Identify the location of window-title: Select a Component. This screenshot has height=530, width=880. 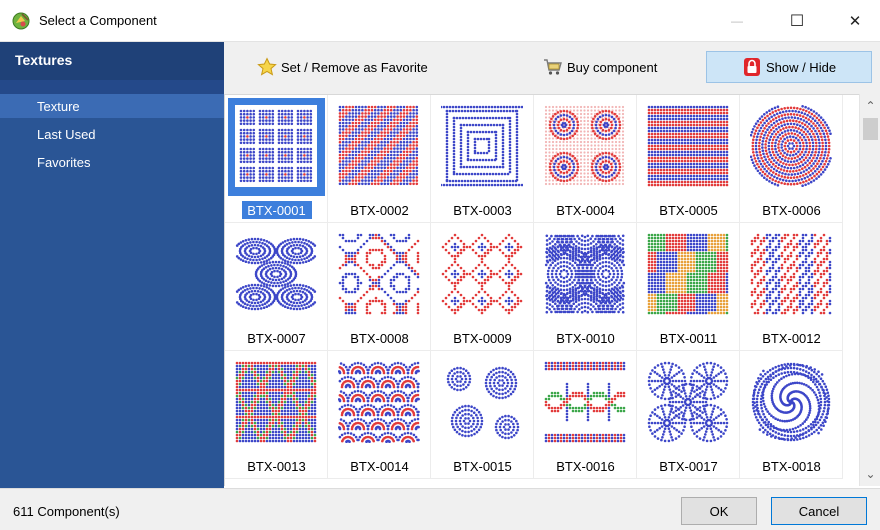
(98, 20).